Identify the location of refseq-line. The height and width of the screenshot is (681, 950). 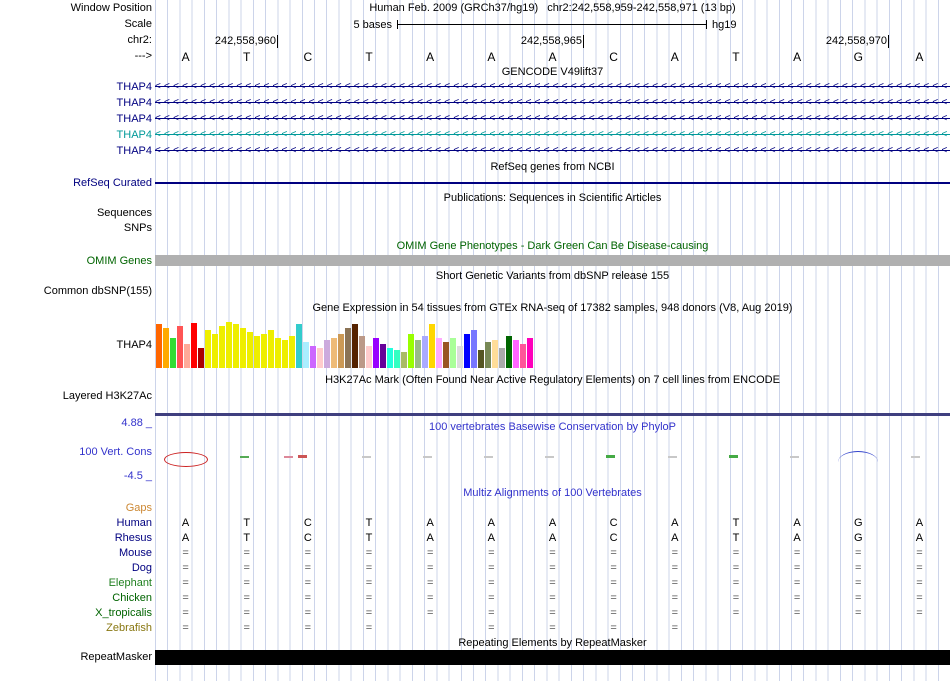
(552, 183).